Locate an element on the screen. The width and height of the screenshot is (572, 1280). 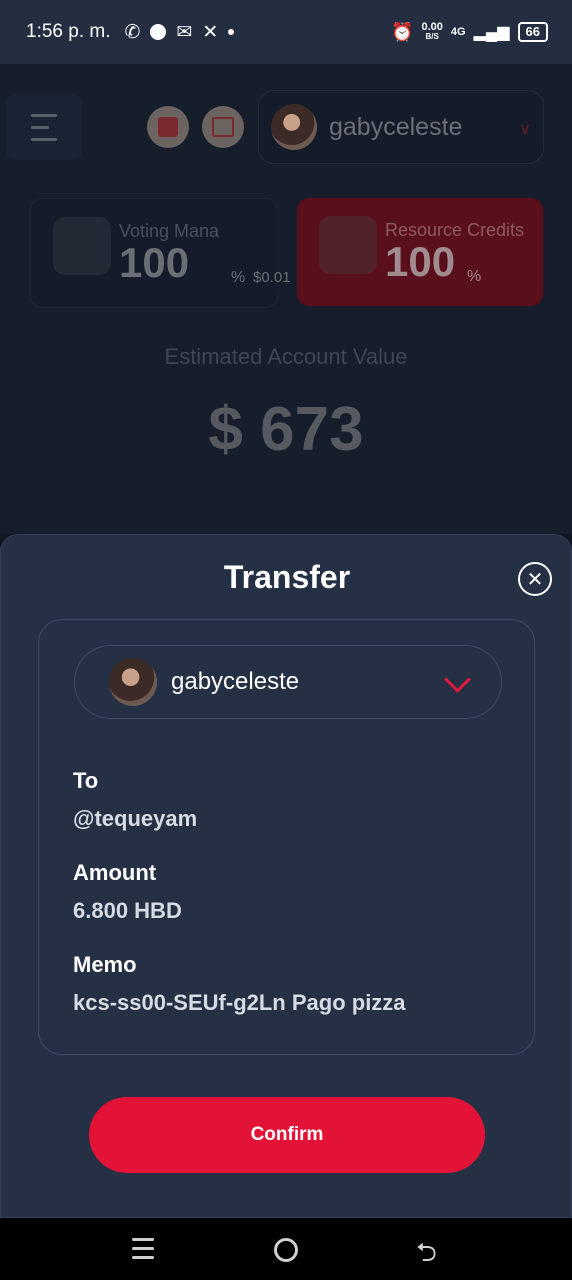
to-label: To is located at coordinates (86, 780).